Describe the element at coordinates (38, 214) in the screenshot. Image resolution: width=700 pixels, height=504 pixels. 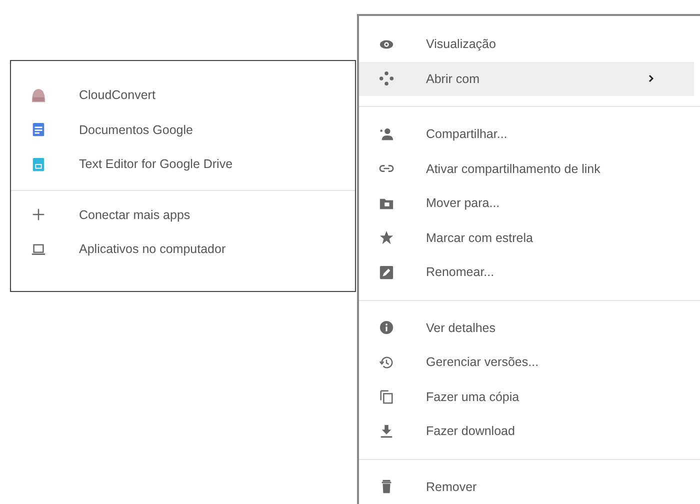
I see `plus-icon` at that location.